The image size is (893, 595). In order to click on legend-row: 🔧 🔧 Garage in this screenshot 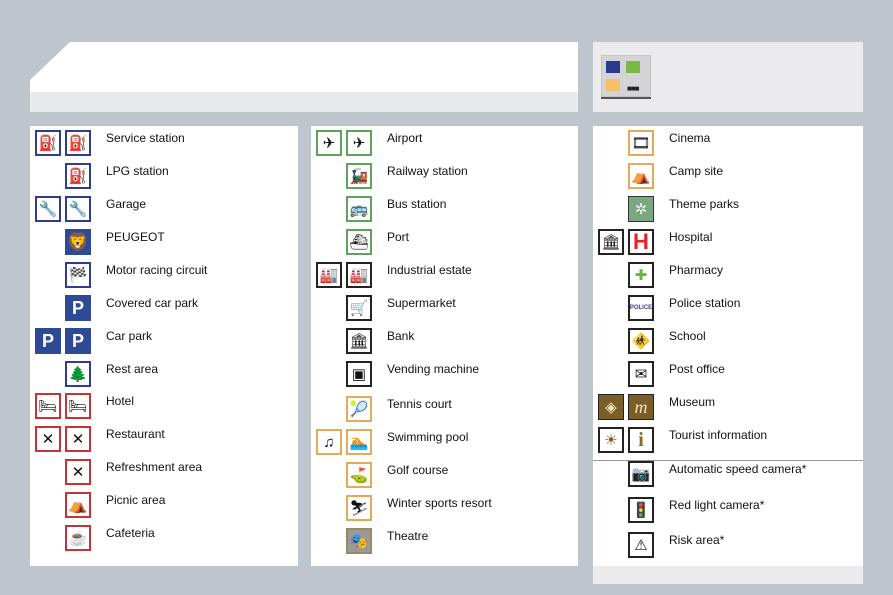, I will do `click(164, 208)`.